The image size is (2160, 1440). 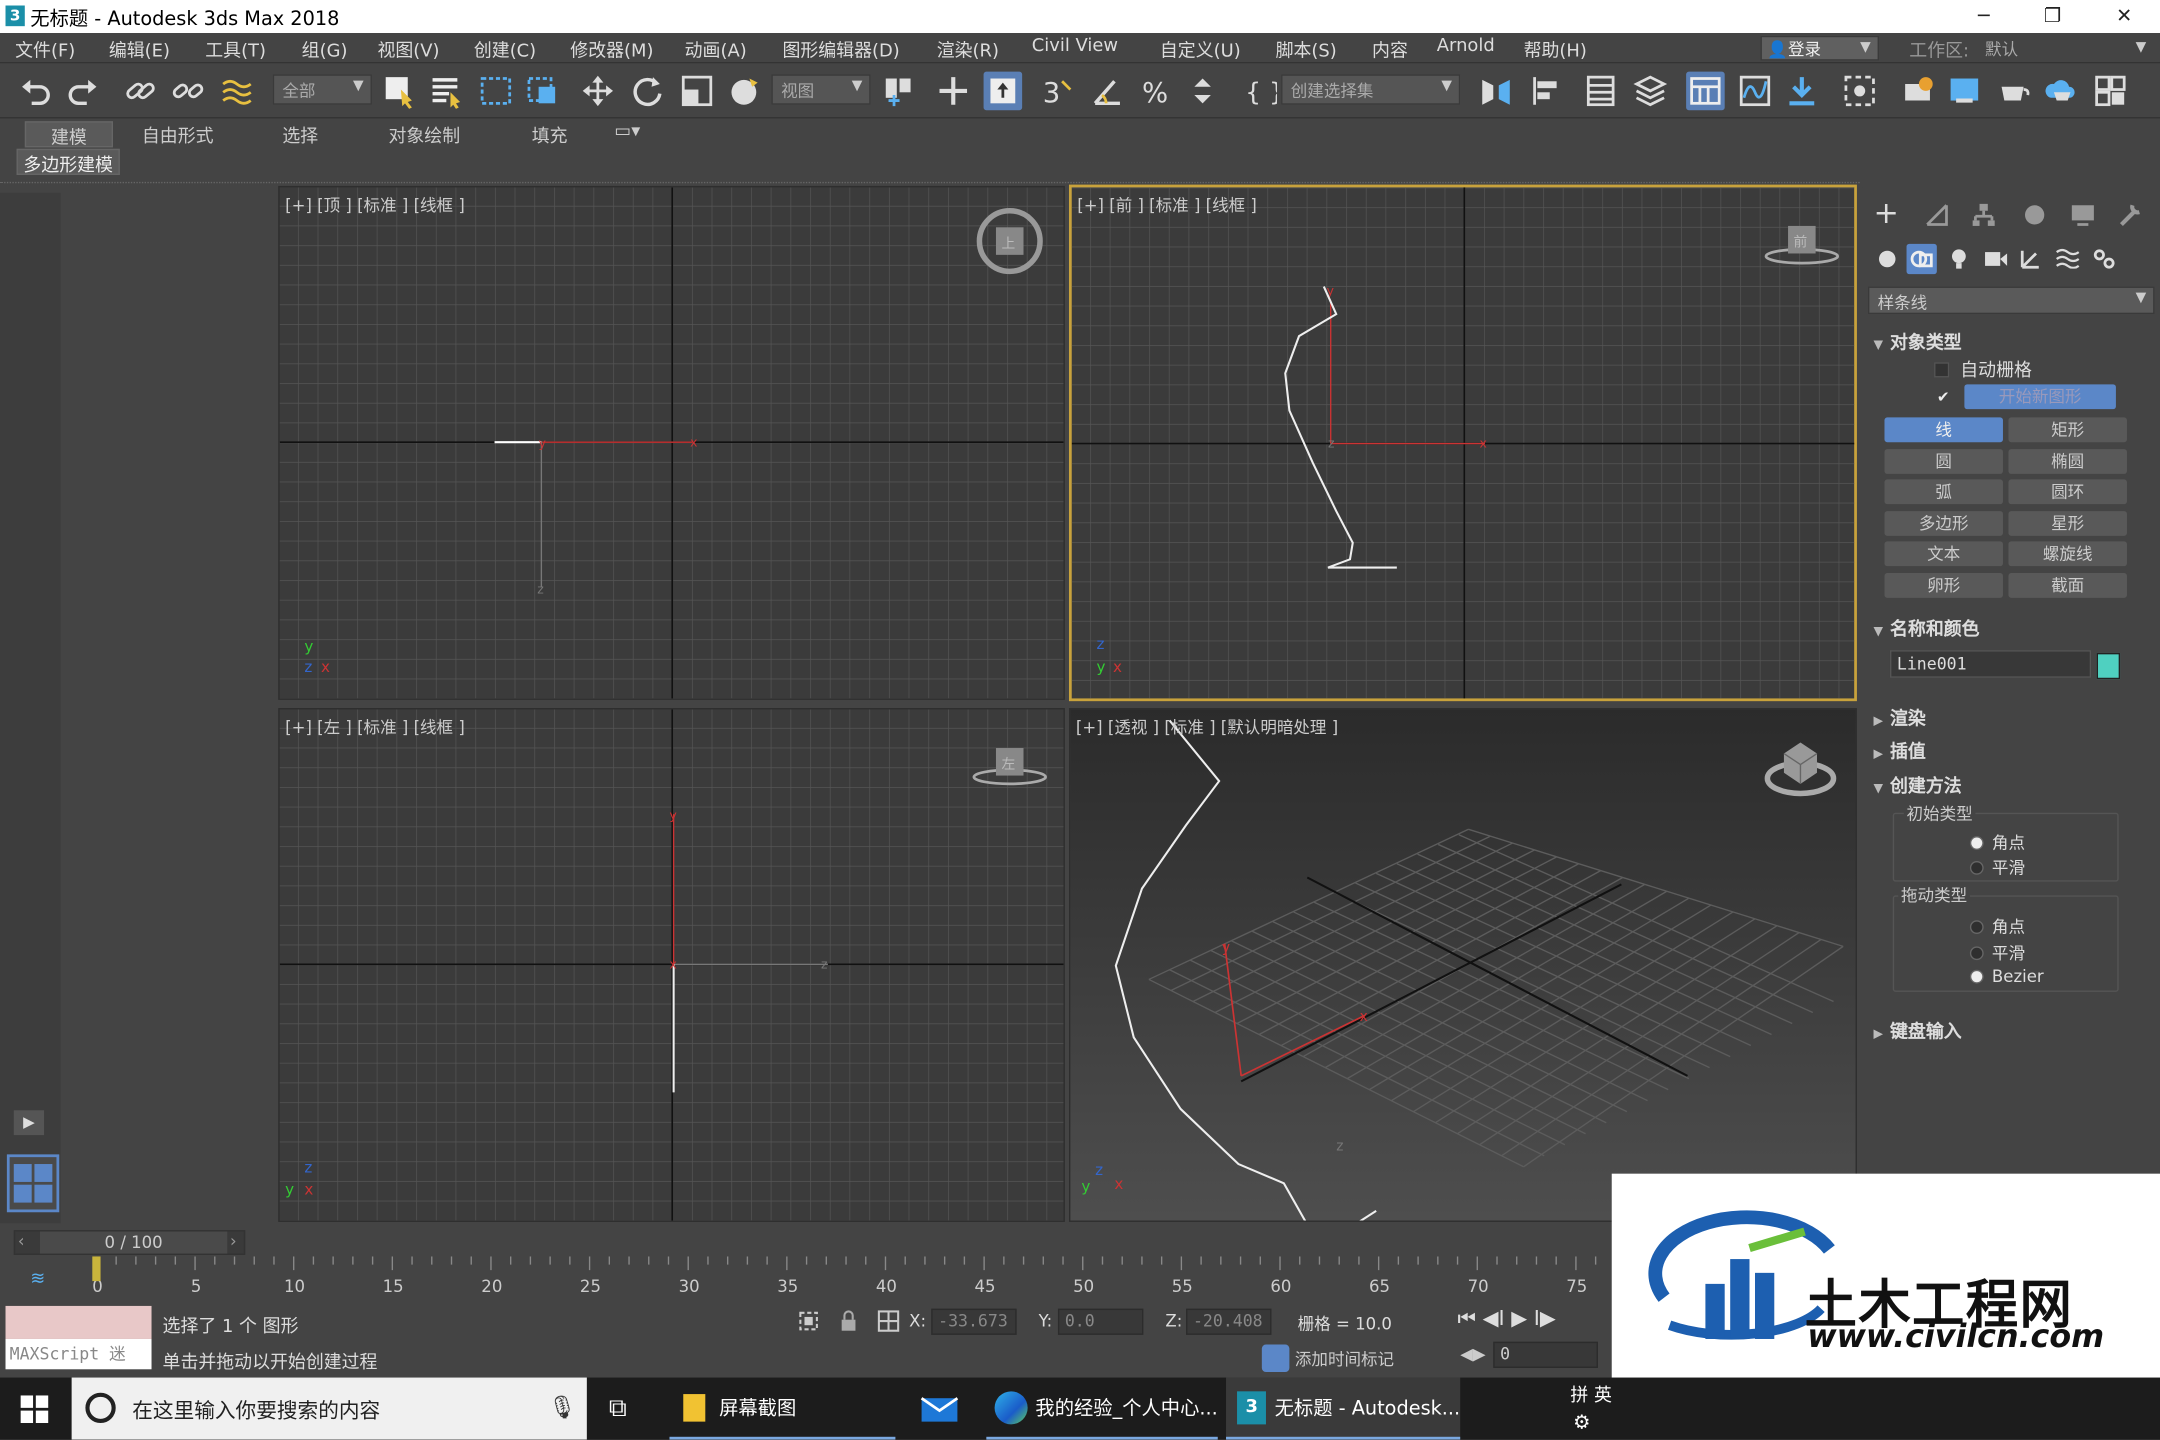 I want to click on menu-rendering: 渲染(R), so click(x=968, y=49).